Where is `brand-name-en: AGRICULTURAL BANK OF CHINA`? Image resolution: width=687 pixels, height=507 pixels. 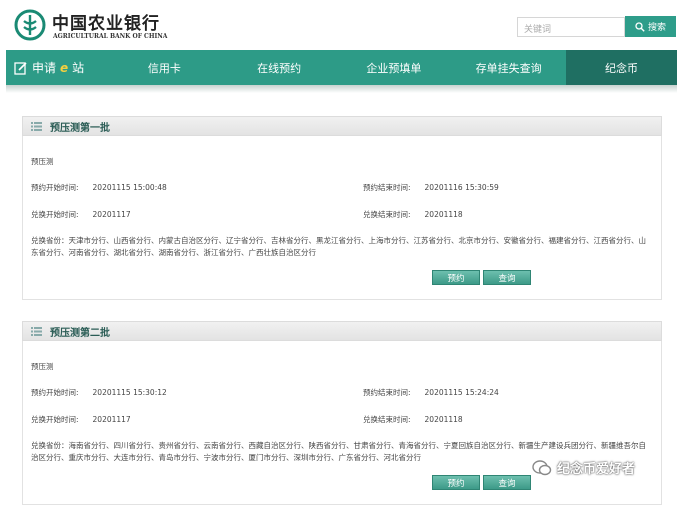
brand-name-en: AGRICULTURAL BANK OF CHINA is located at coordinates (110, 36).